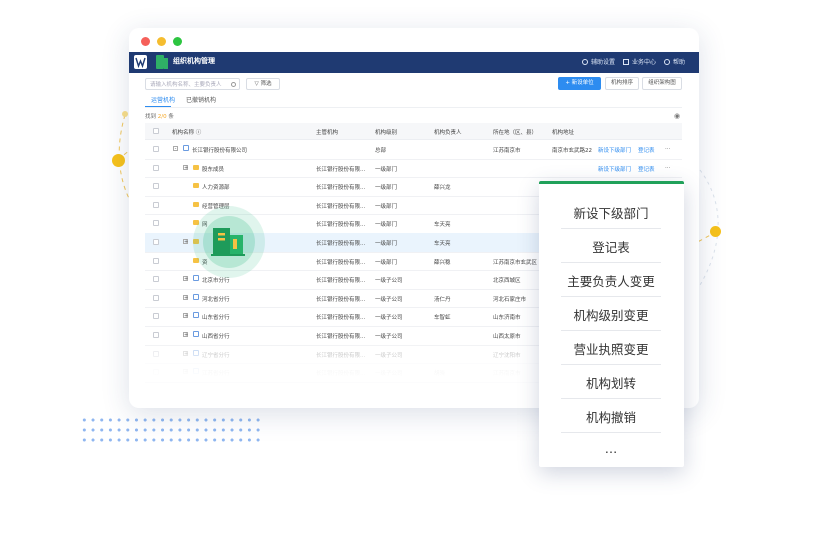 This screenshot has height=552, width=828. What do you see at coordinates (507, 318) in the screenshot?
I see `org-location: 山东济南市` at bounding box center [507, 318].